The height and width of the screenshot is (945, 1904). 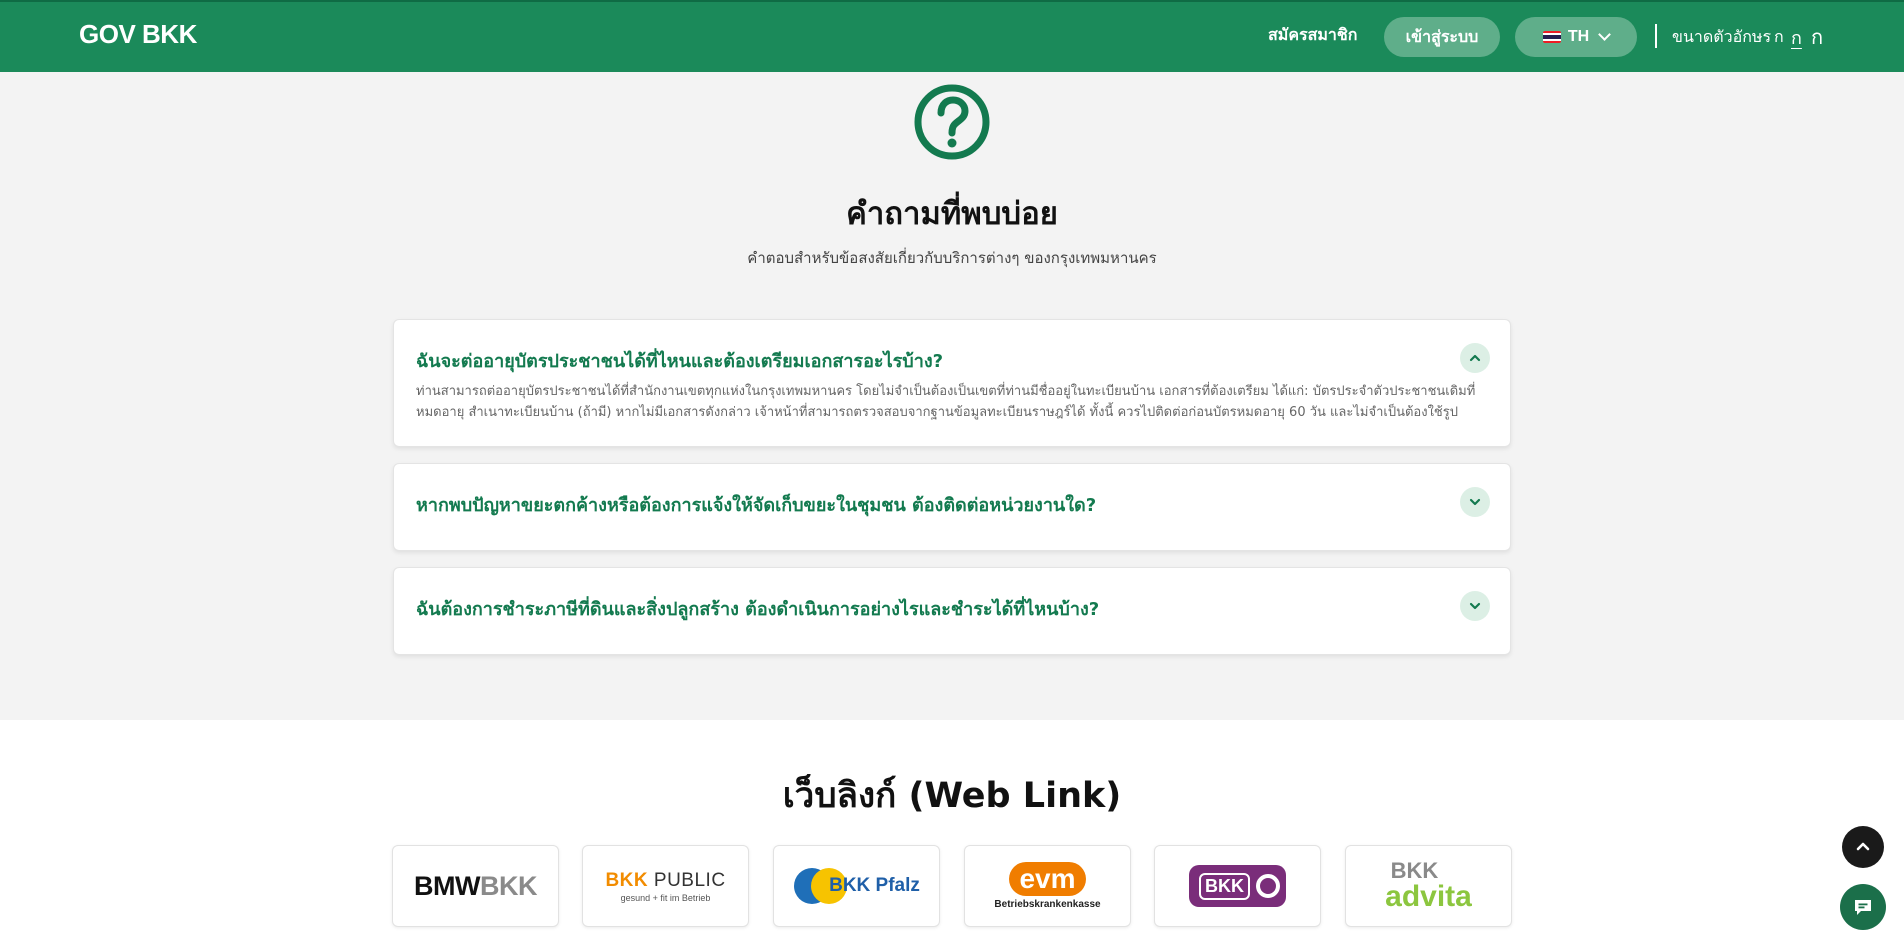 What do you see at coordinates (952, 214) in the screenshot?
I see `faq-title: คำถามที่พบบ่อย` at bounding box center [952, 214].